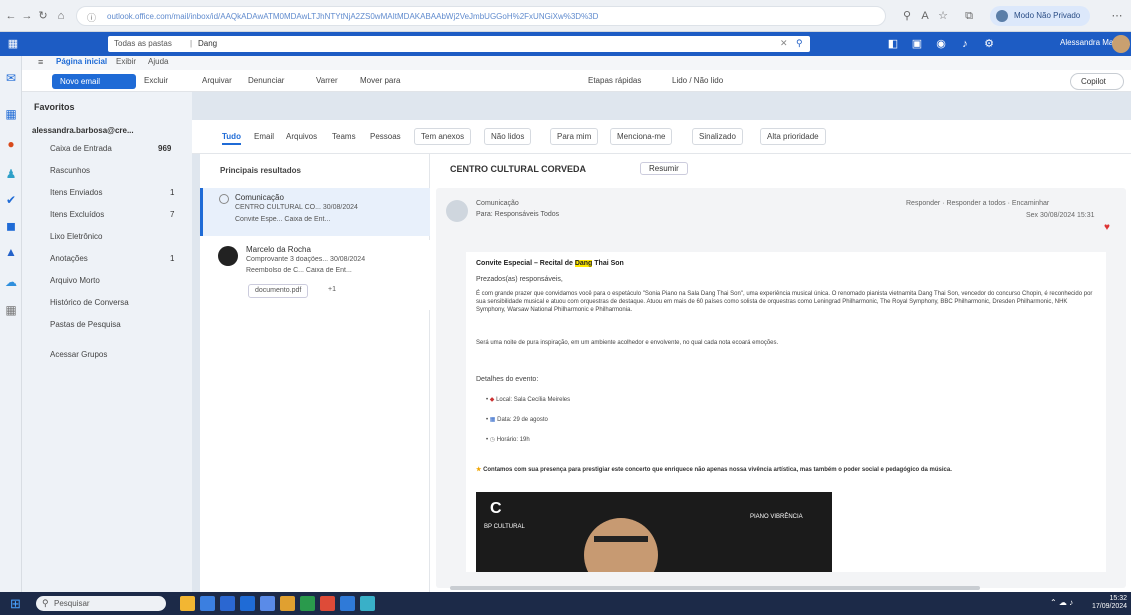  Describe the element at coordinates (1061, 602) in the screenshot. I see `system-tray-icon: ⌃ ☁ ♪` at that location.